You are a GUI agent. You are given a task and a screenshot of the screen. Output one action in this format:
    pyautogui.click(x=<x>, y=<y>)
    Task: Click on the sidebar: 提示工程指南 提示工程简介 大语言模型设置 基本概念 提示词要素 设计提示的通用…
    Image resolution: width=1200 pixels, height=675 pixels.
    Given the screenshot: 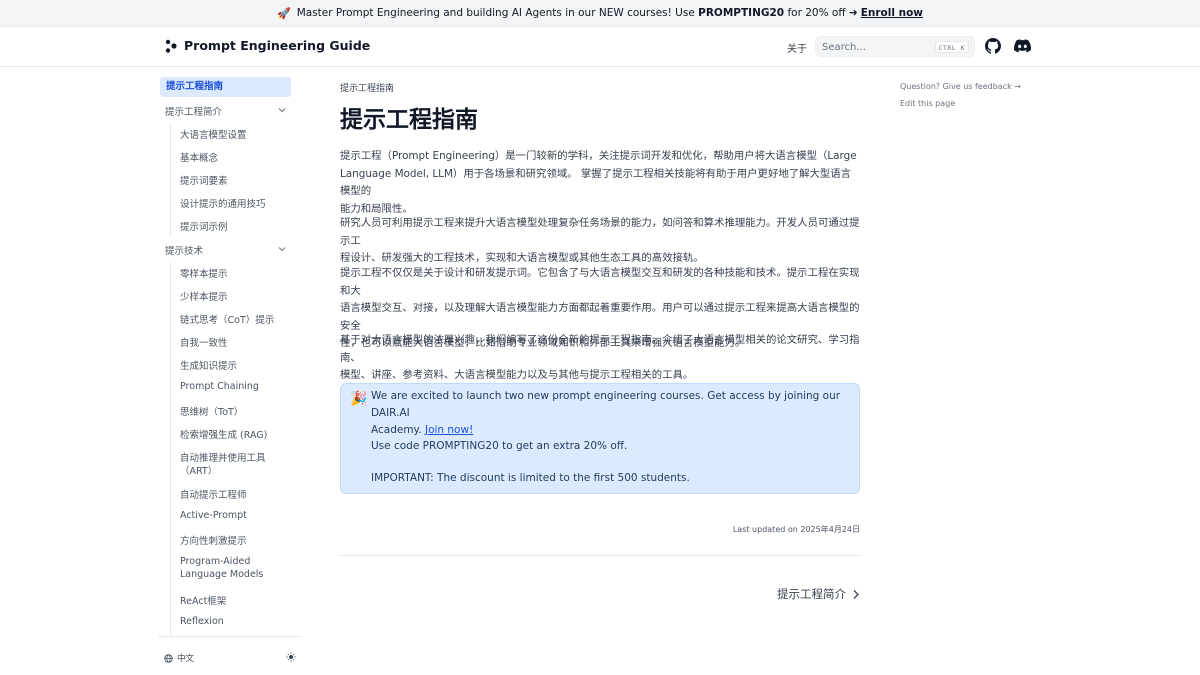 What is the action you would take?
    pyautogui.click(x=229, y=352)
    